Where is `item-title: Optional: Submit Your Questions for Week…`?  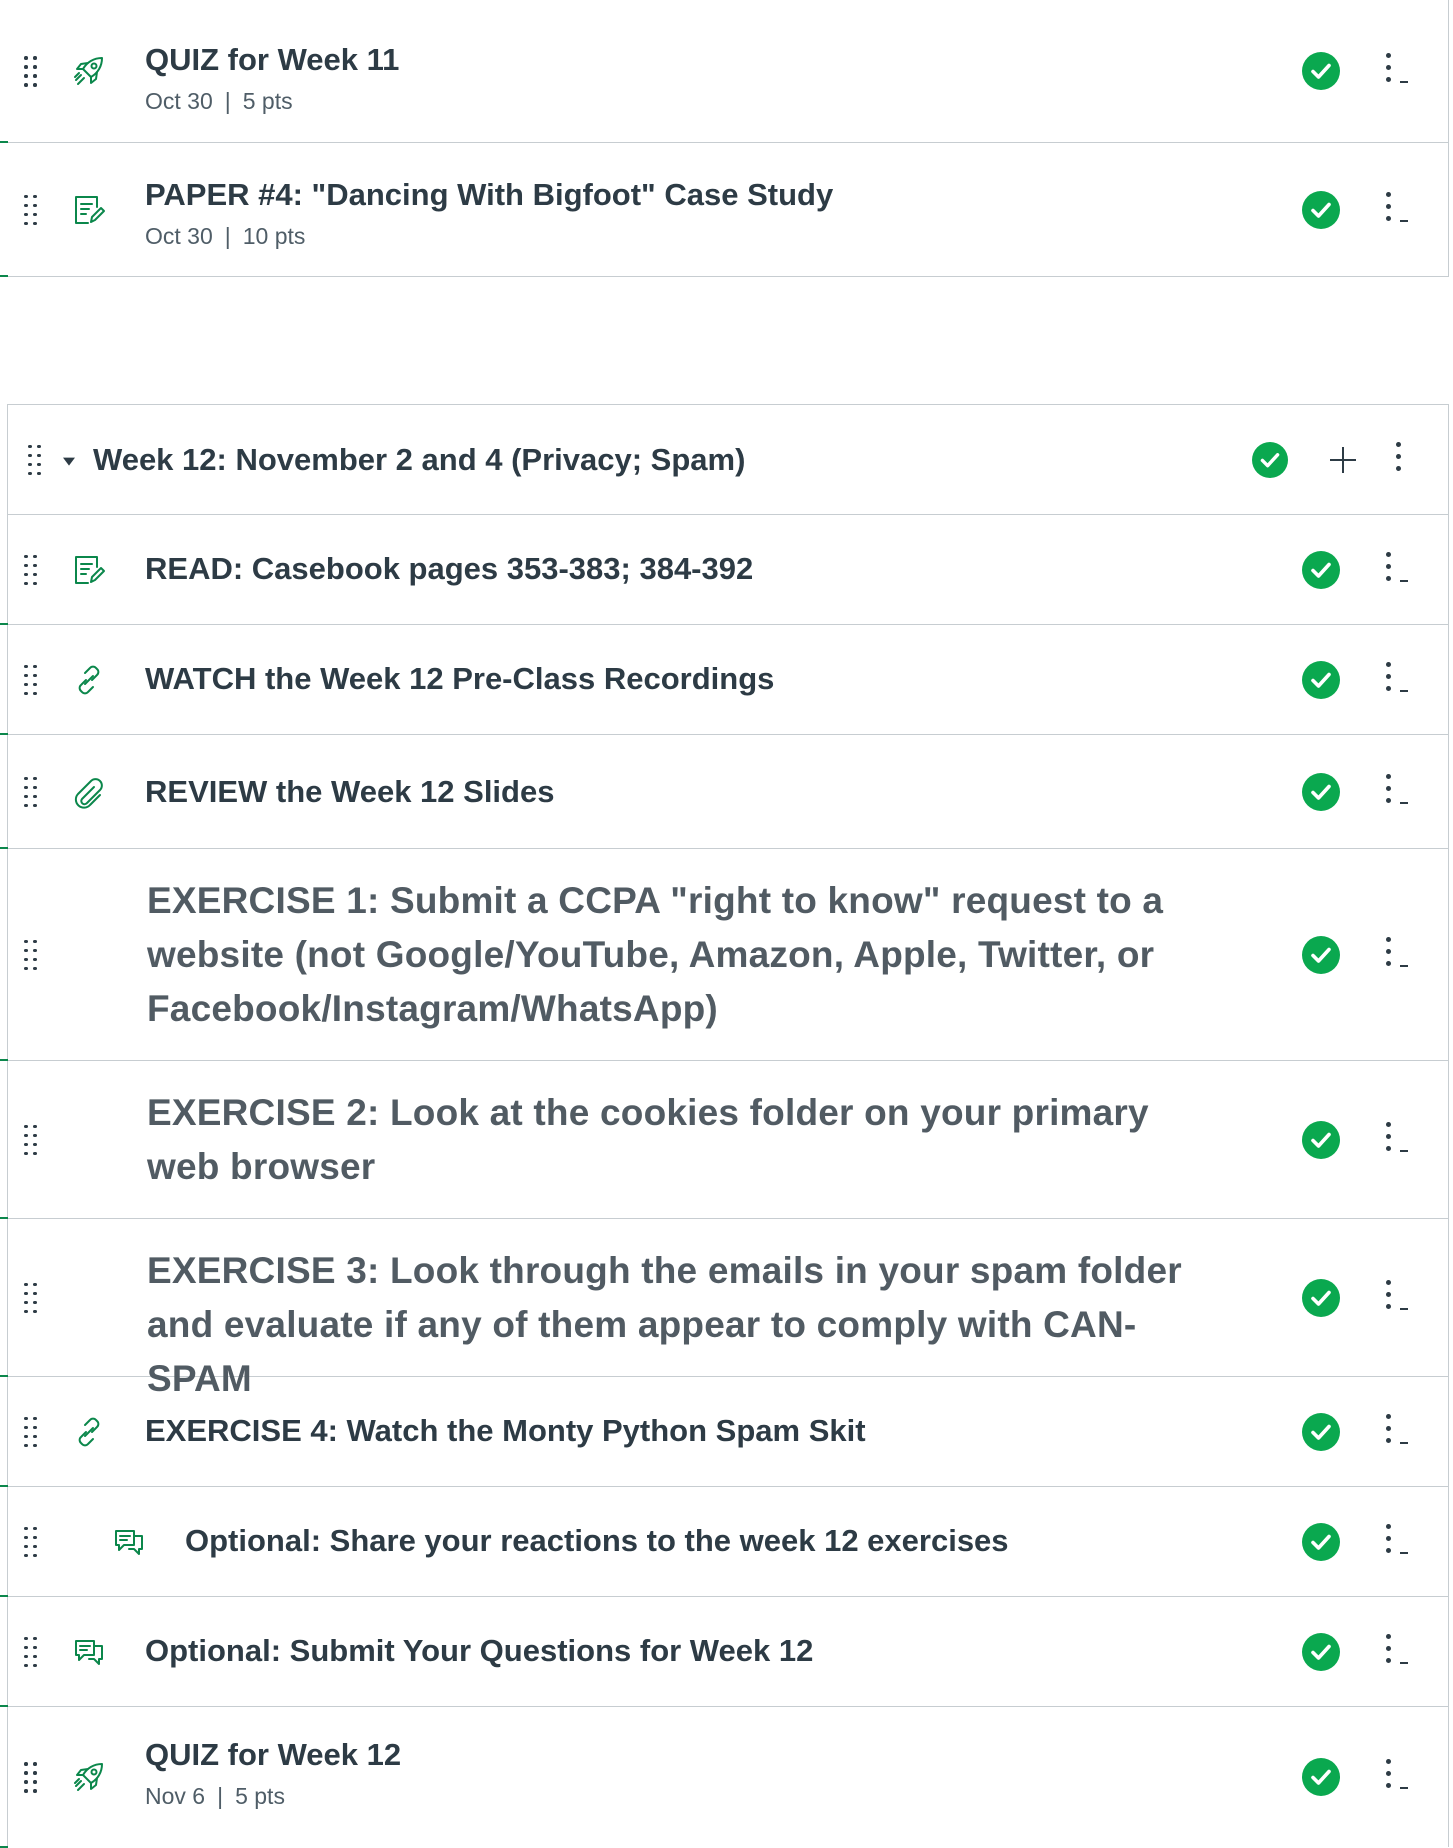 item-title: Optional: Submit Your Questions for Week… is located at coordinates (681, 1651).